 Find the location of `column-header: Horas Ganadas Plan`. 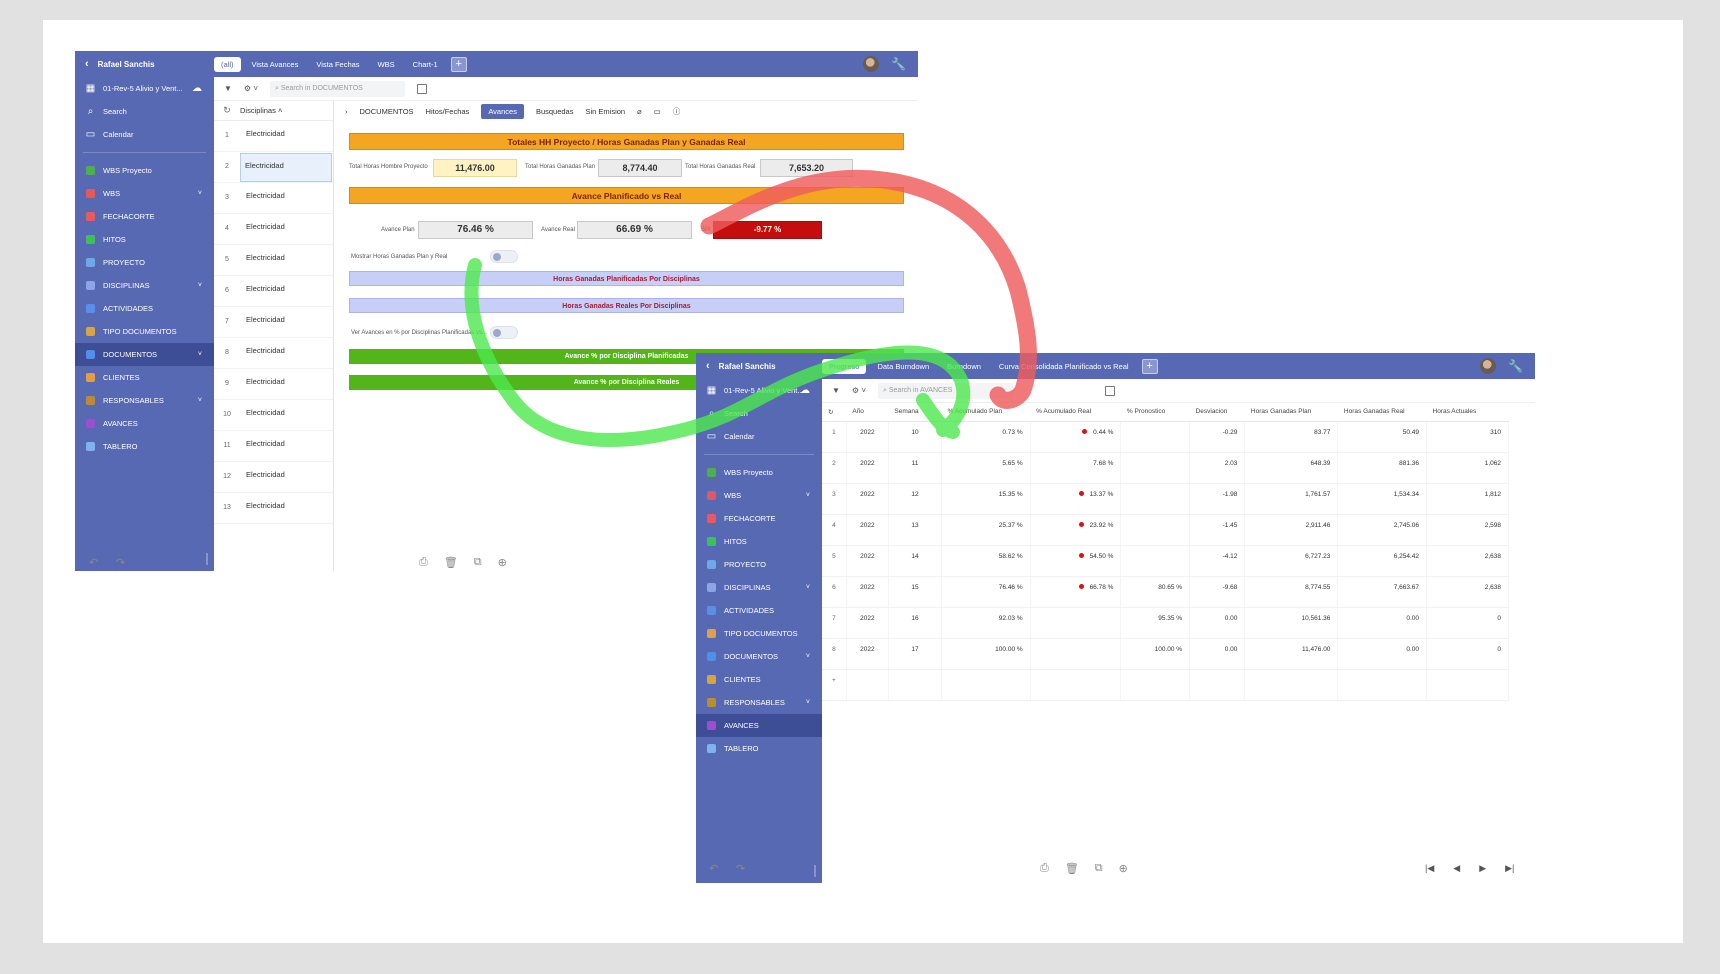

column-header: Horas Ganadas Plan is located at coordinates (1291, 412).